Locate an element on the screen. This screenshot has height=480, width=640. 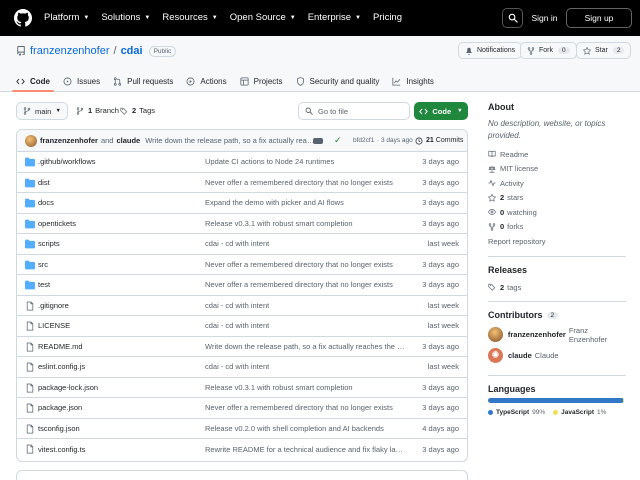
language-typescript: TypeScript 99% is located at coordinates (516, 412).